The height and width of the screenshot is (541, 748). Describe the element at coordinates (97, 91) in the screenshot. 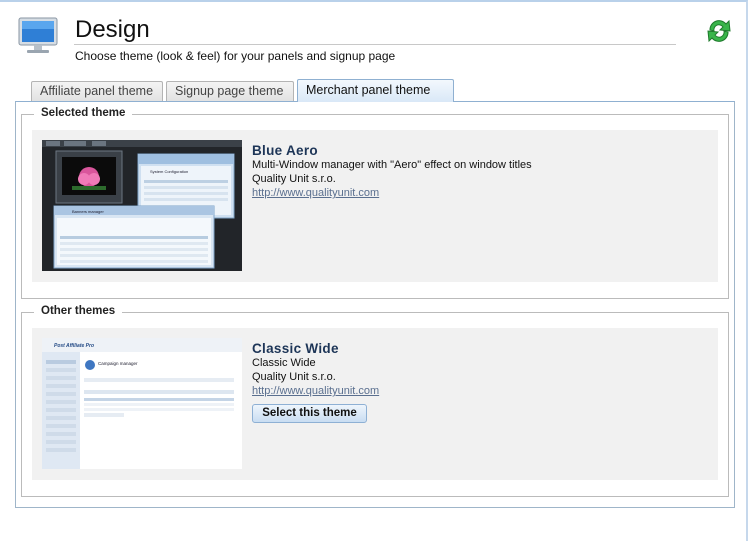

I see `tab-affiliate-panel-theme: Affiliate panel theme` at that location.